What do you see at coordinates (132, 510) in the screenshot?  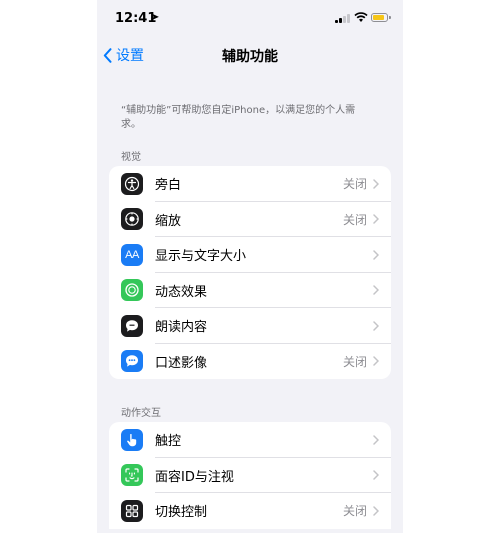 I see `switch-control-icon` at bounding box center [132, 510].